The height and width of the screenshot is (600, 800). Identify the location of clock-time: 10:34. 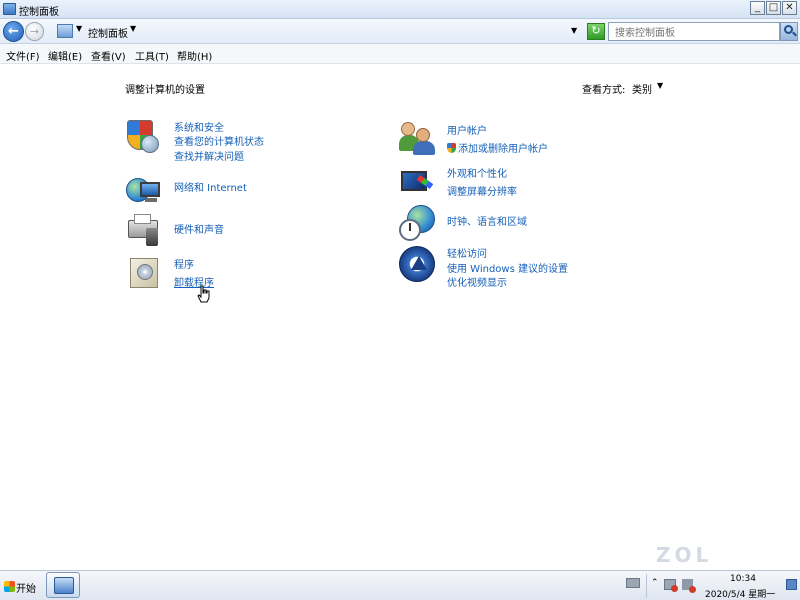
(743, 579).